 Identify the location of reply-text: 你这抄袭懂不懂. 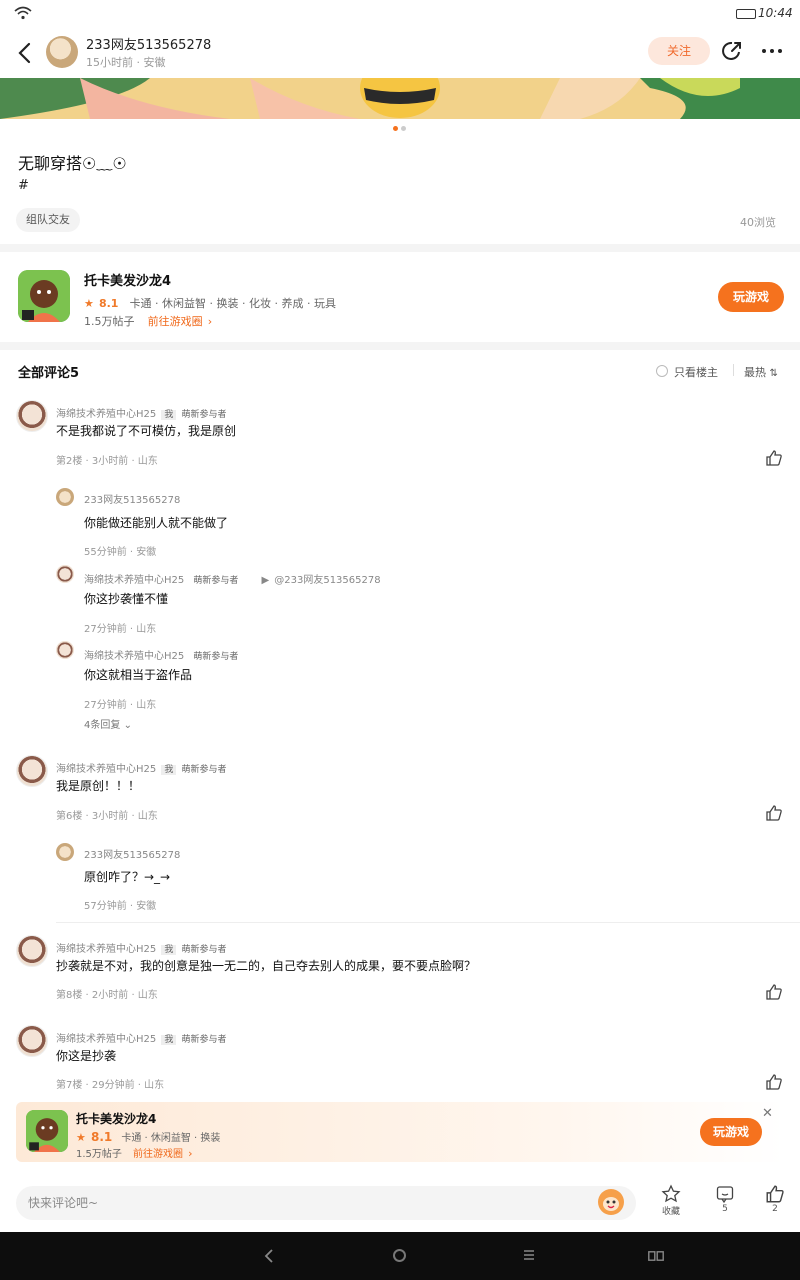
(126, 599).